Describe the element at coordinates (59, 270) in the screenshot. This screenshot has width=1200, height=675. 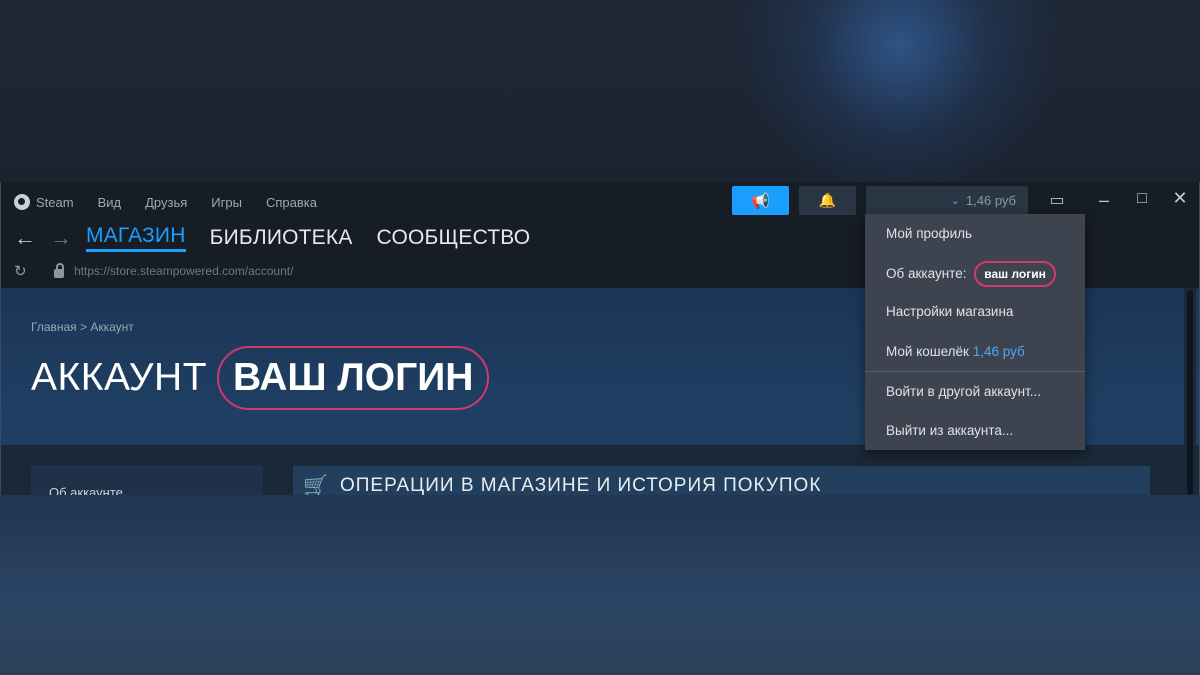
I see `lock-icon` at that location.